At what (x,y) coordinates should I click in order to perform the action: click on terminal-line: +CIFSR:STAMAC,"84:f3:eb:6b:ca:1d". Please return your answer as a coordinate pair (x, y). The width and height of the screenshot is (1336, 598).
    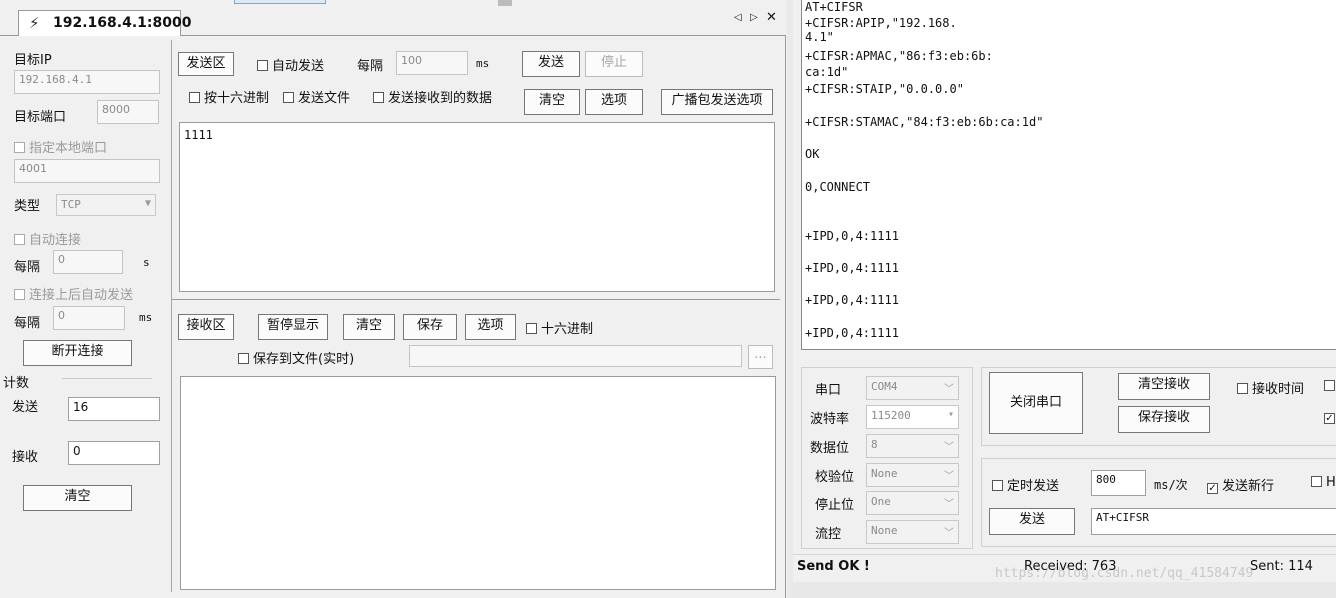
    Looking at the image, I should click on (924, 122).